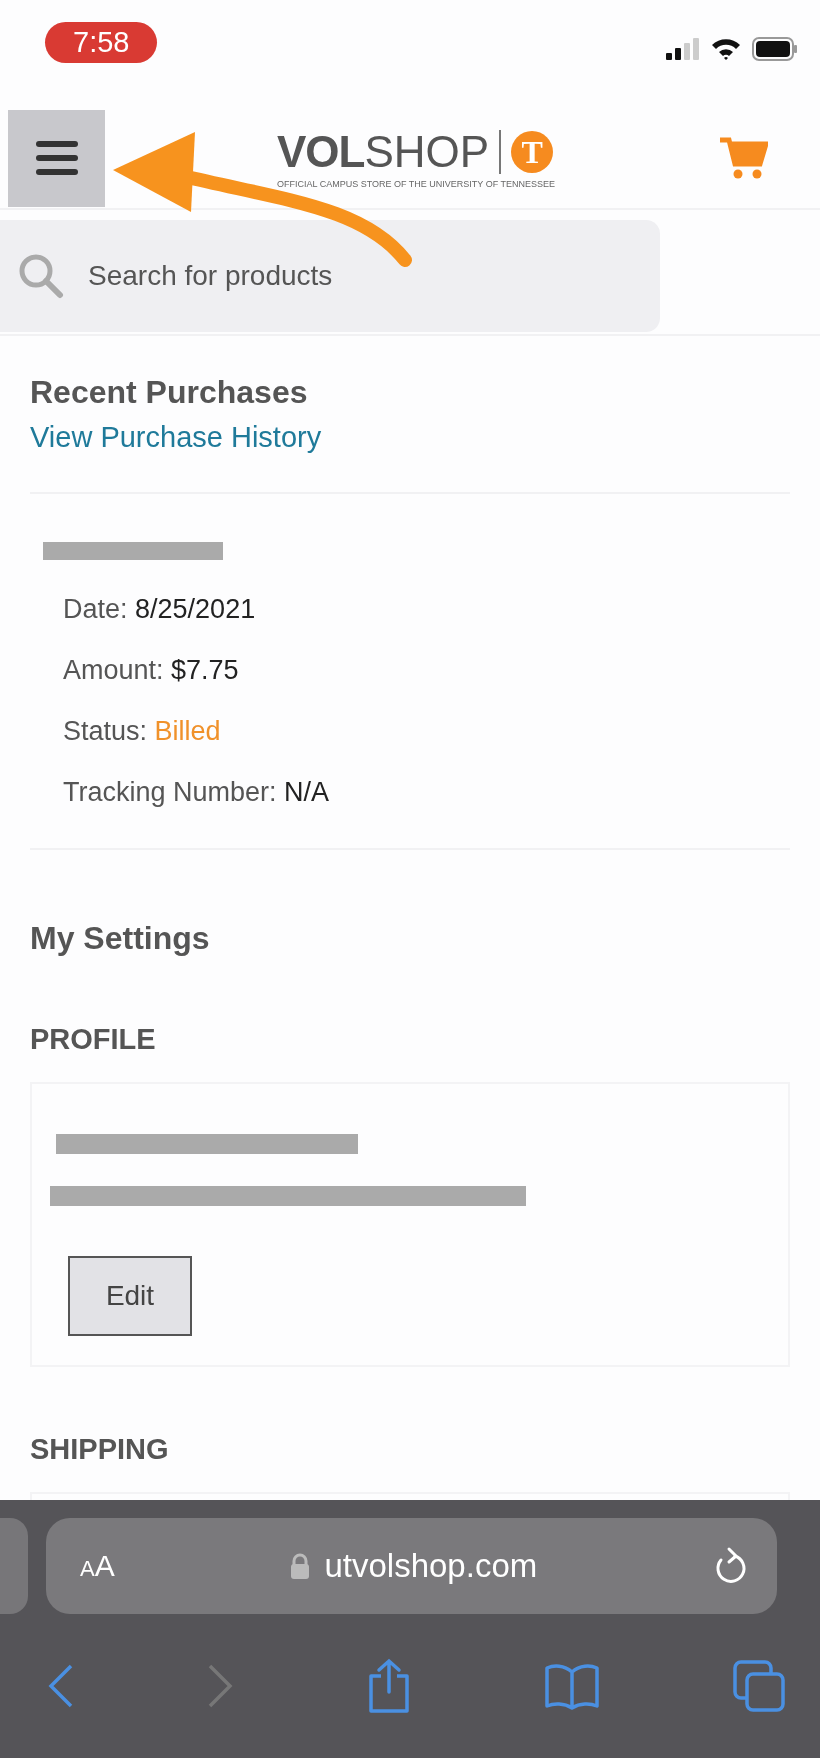 Image resolution: width=820 pixels, height=1758 pixels. What do you see at coordinates (169, 392) in the screenshot?
I see `section-title: Recent Purchases` at bounding box center [169, 392].